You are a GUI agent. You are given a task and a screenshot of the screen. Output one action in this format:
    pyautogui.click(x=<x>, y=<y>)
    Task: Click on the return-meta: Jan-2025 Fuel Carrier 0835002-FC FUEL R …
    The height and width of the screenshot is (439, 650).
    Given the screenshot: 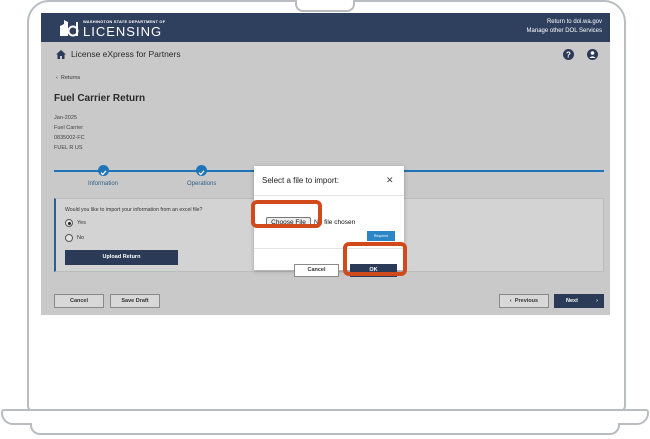 What is the action you would take?
    pyautogui.click(x=69, y=133)
    